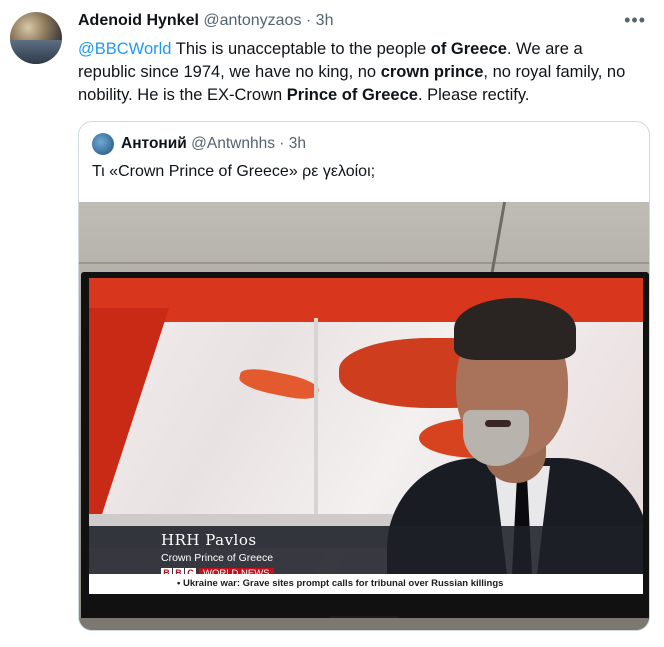  I want to click on bold-part: of Greece, so click(468, 49).